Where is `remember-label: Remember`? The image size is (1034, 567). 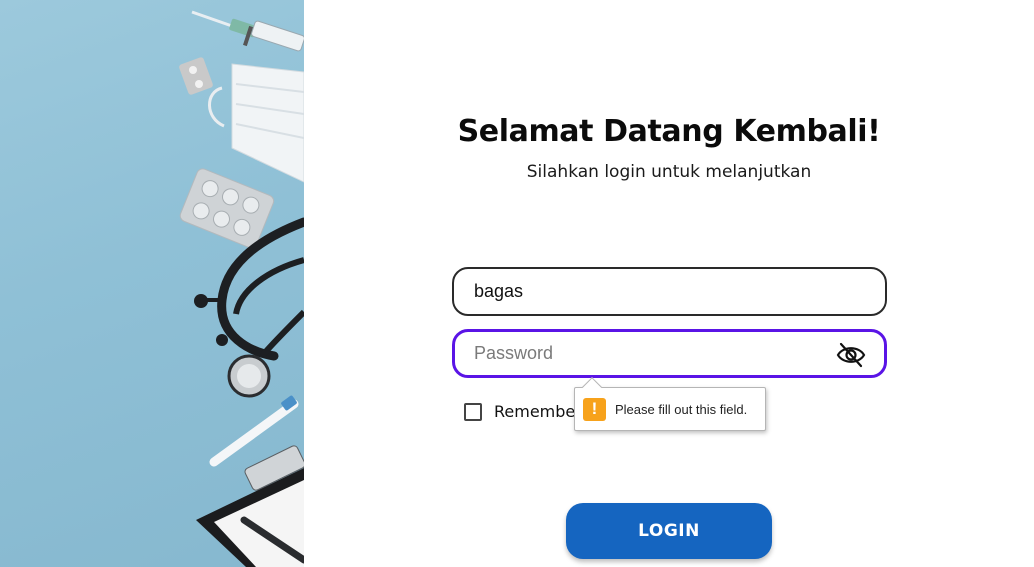 remember-label: Remember is located at coordinates (538, 411).